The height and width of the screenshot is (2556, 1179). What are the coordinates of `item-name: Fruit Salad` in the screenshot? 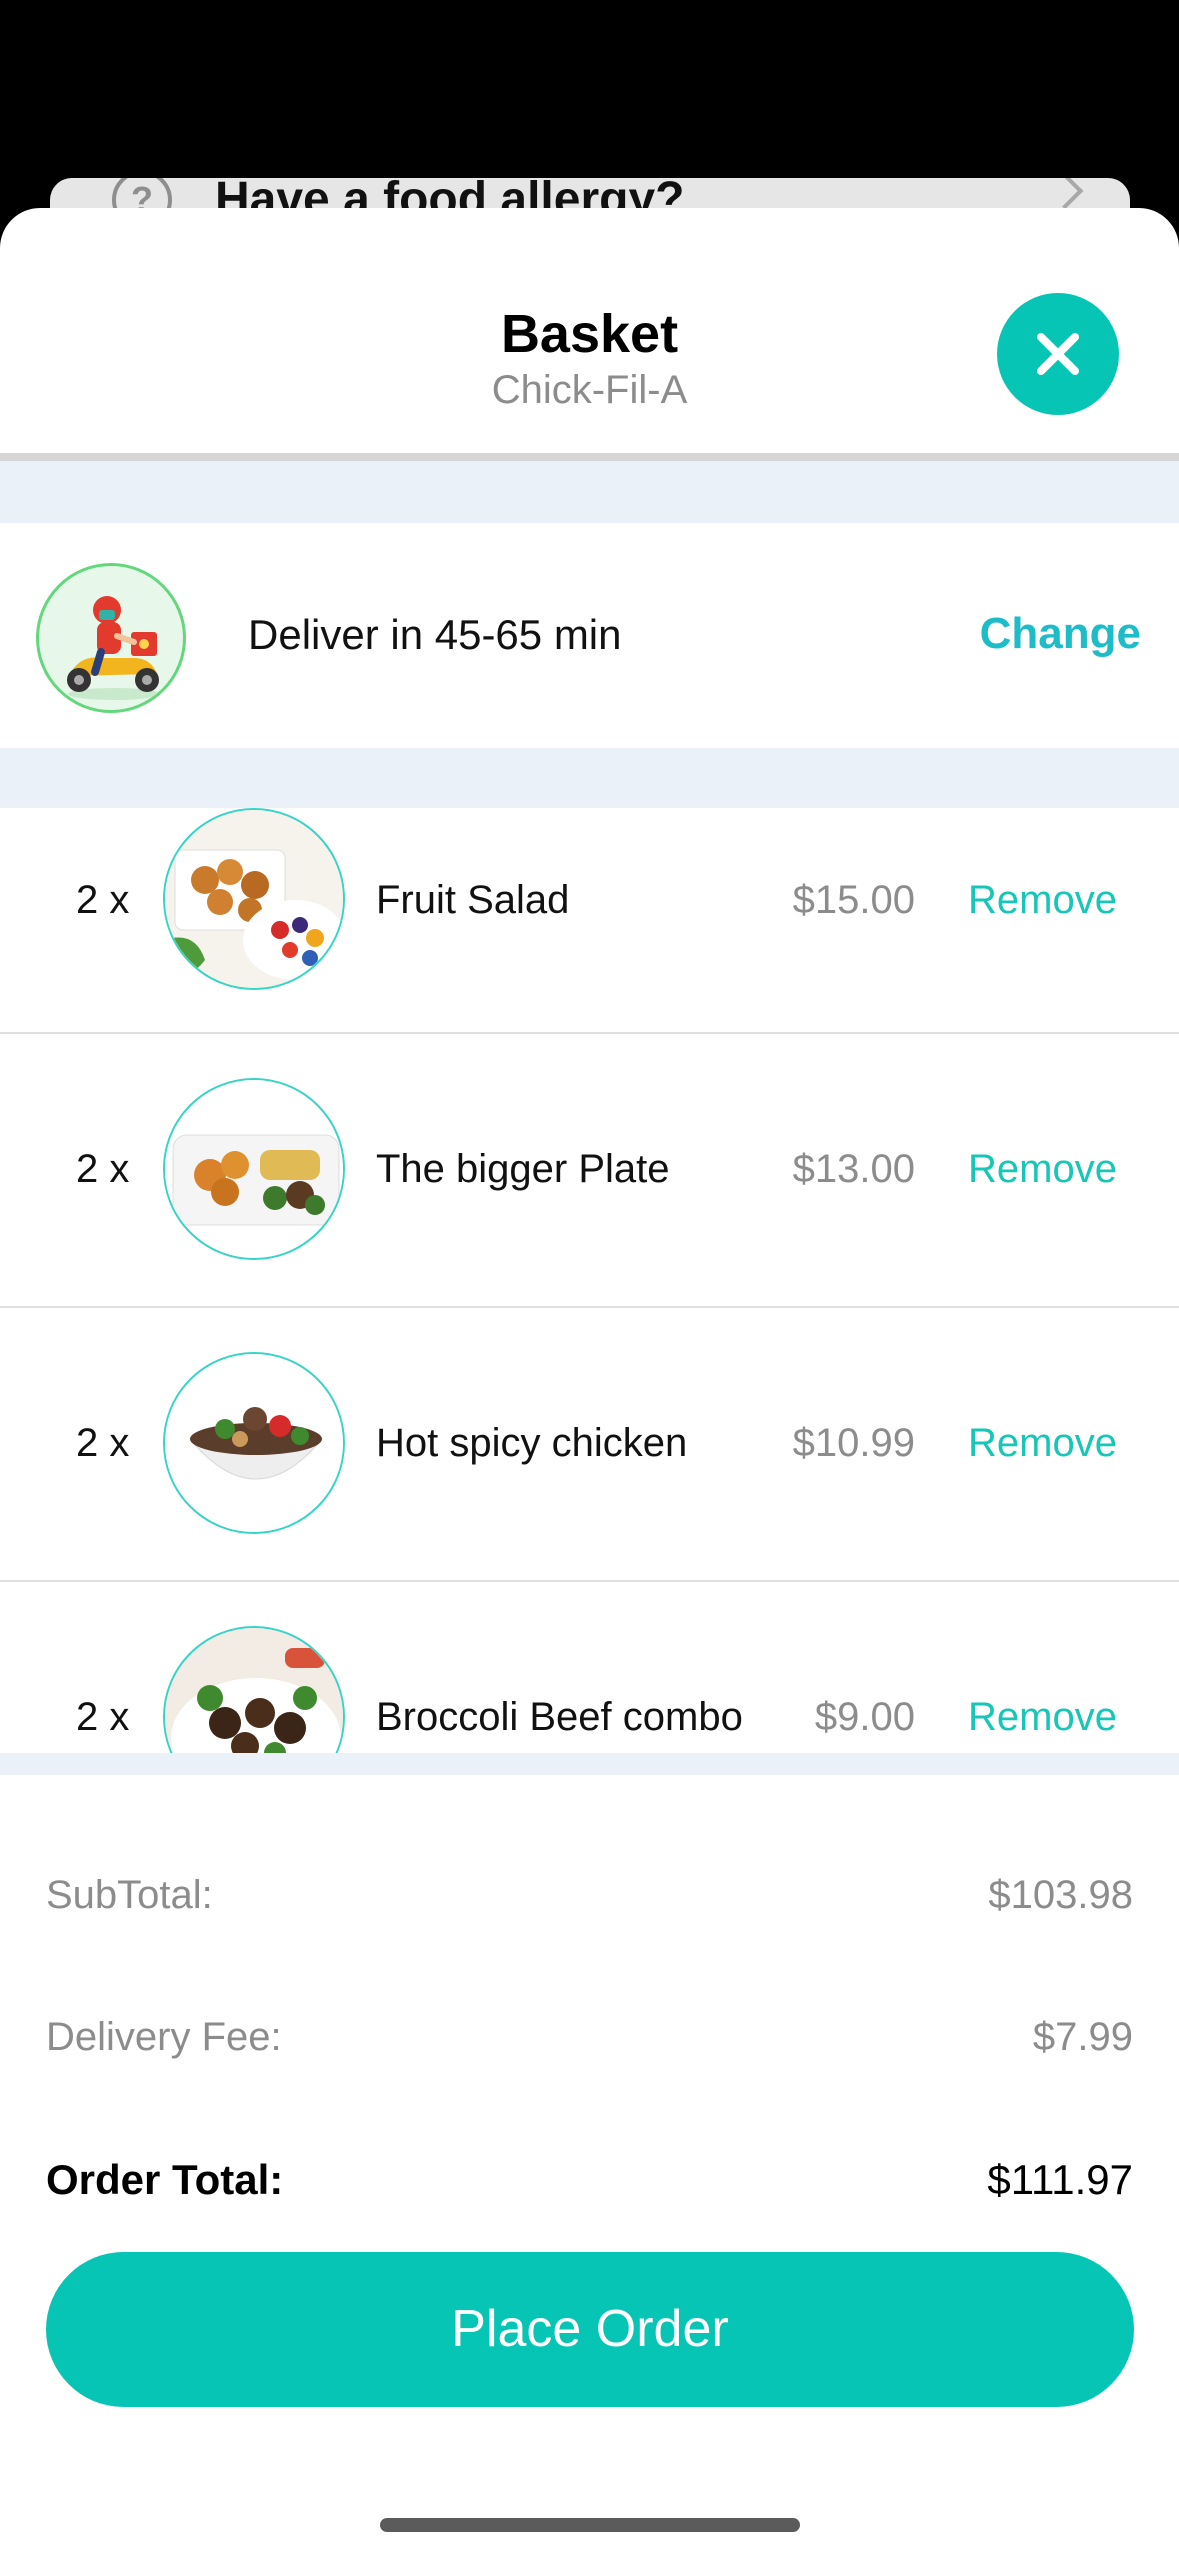 It's located at (473, 900).